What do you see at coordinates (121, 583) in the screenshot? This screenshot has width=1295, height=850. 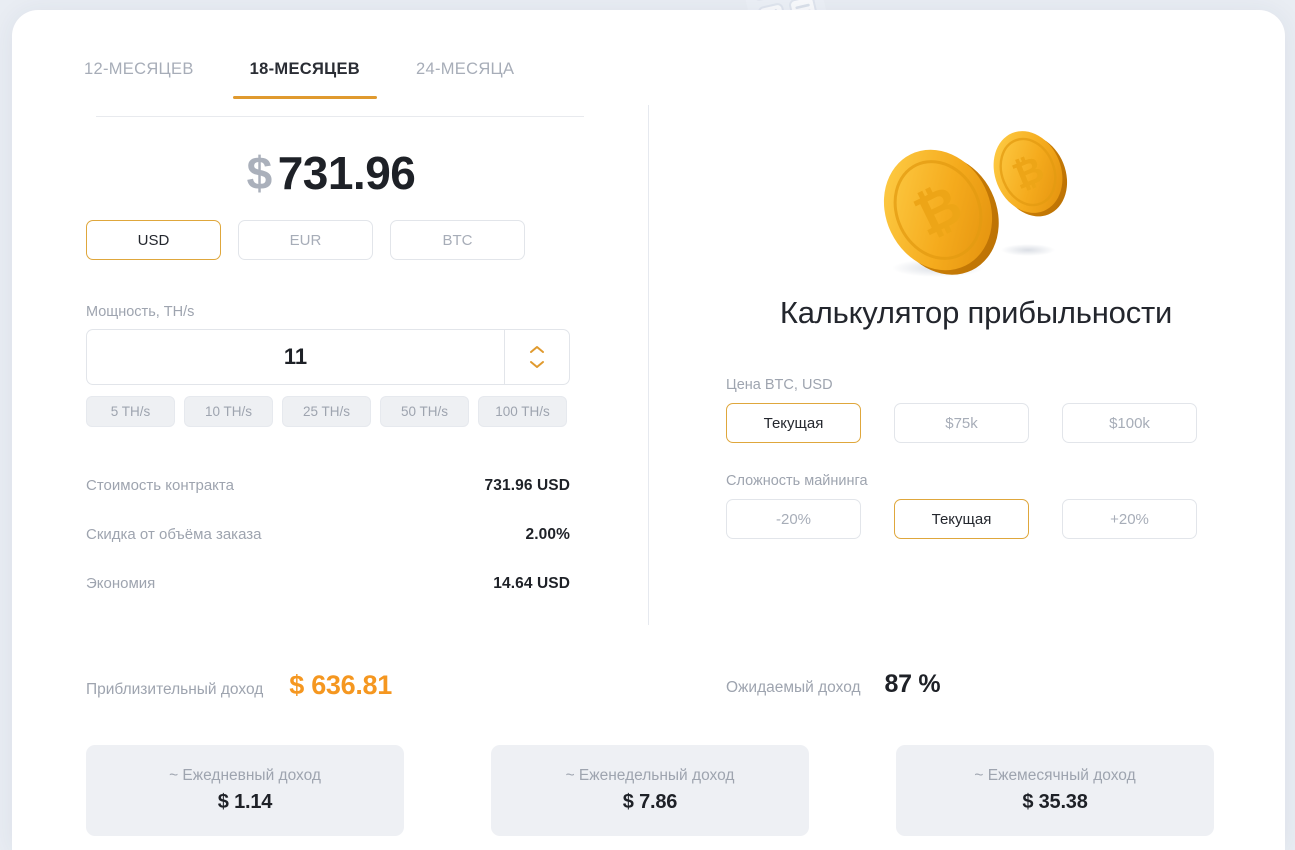 I see `summary-label: Экономия` at bounding box center [121, 583].